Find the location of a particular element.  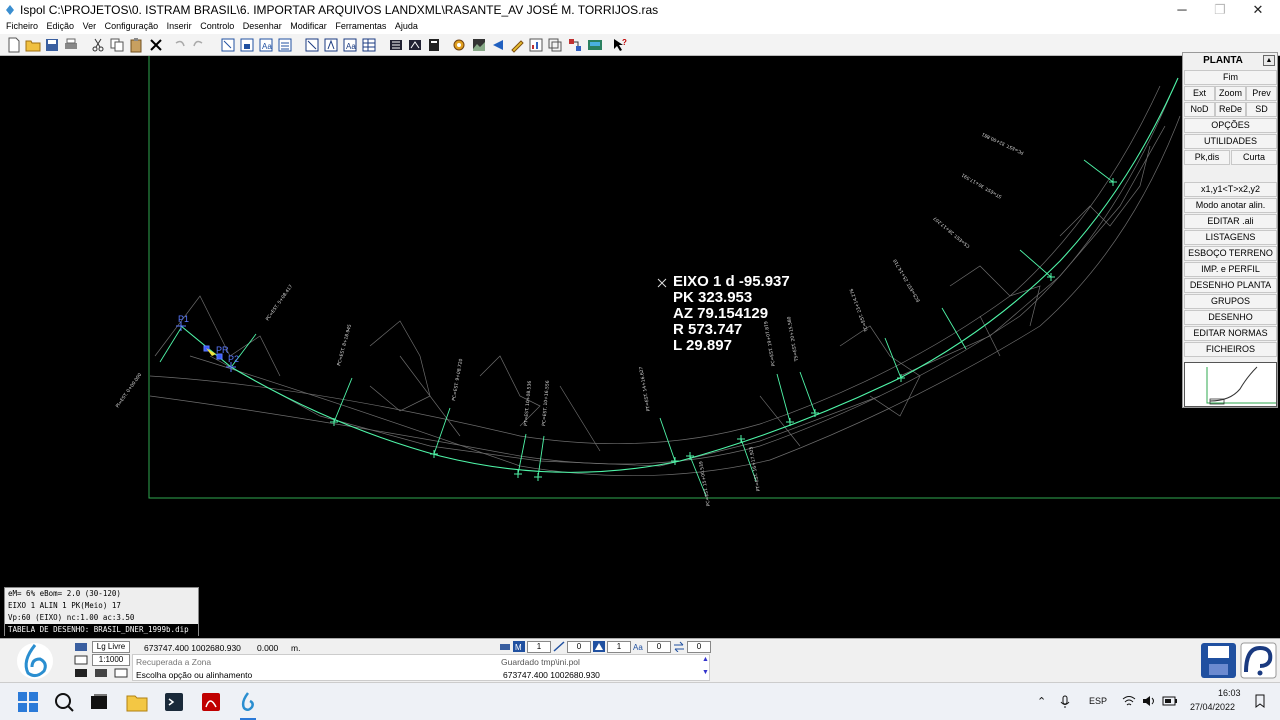

ortho-status-icon is located at coordinates (101, 673).